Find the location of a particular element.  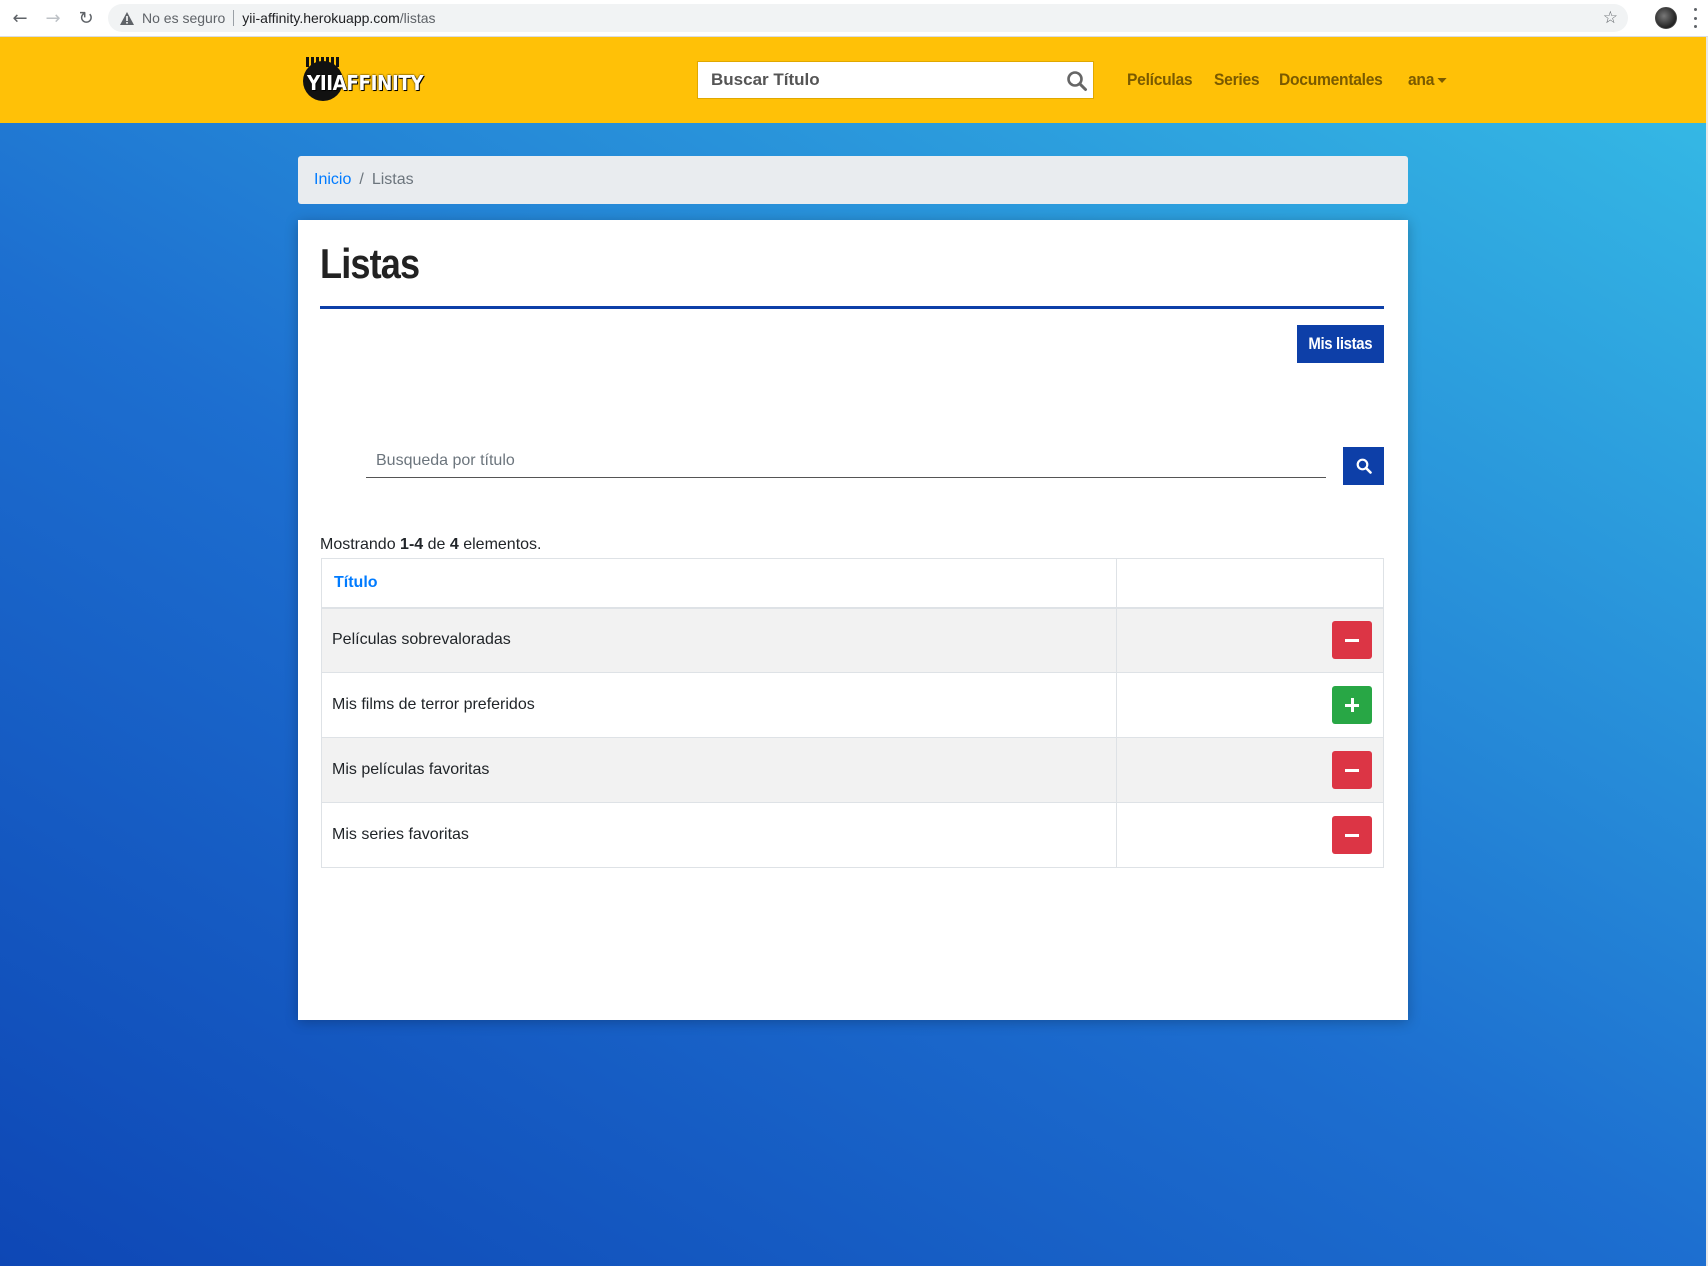

logo-text: YIIAFFINITY is located at coordinates (365, 83).